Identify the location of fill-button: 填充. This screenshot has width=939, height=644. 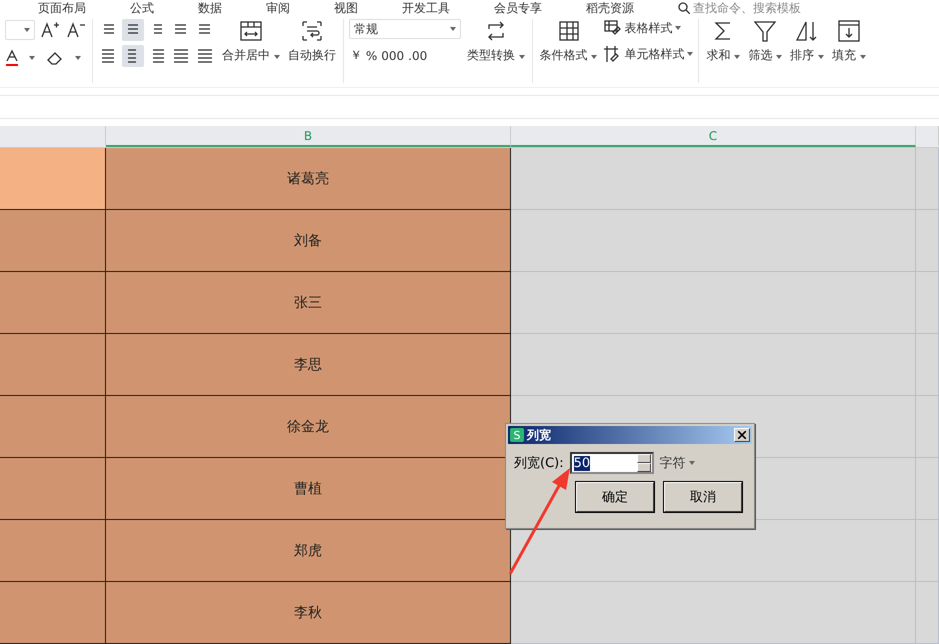
(849, 41).